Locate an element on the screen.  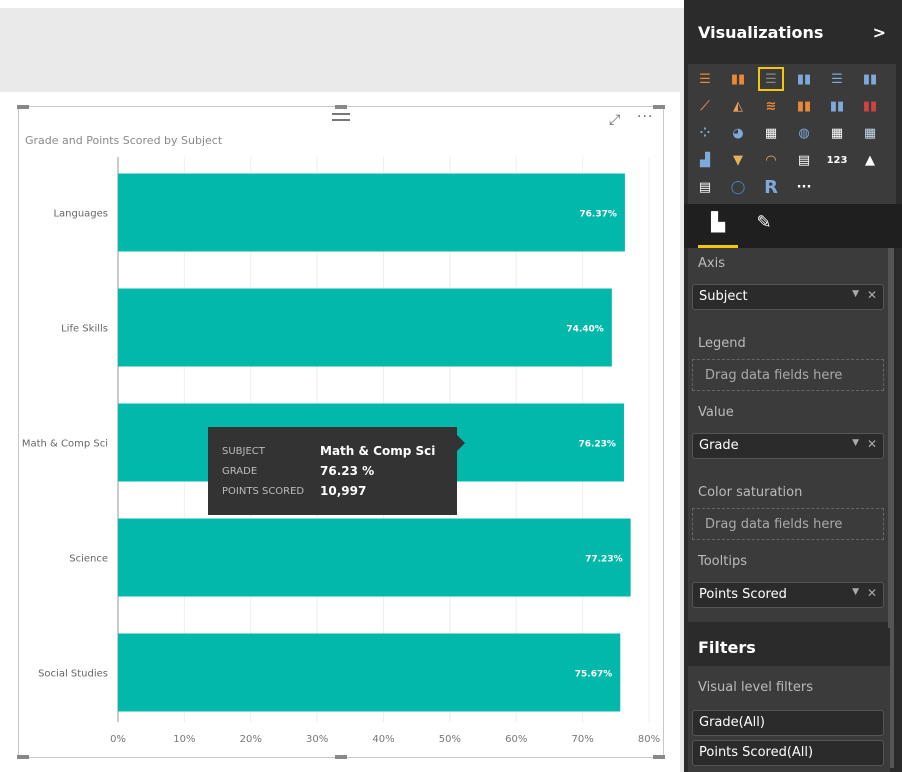
table-icon: ▦ is located at coordinates (837, 133).